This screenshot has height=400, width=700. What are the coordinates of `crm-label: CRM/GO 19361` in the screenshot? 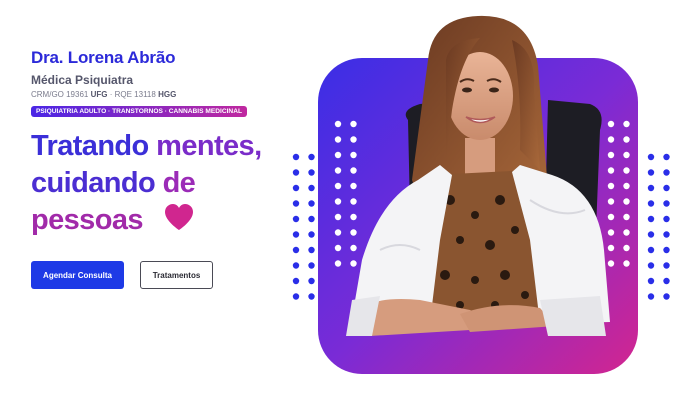 It's located at (60, 94).